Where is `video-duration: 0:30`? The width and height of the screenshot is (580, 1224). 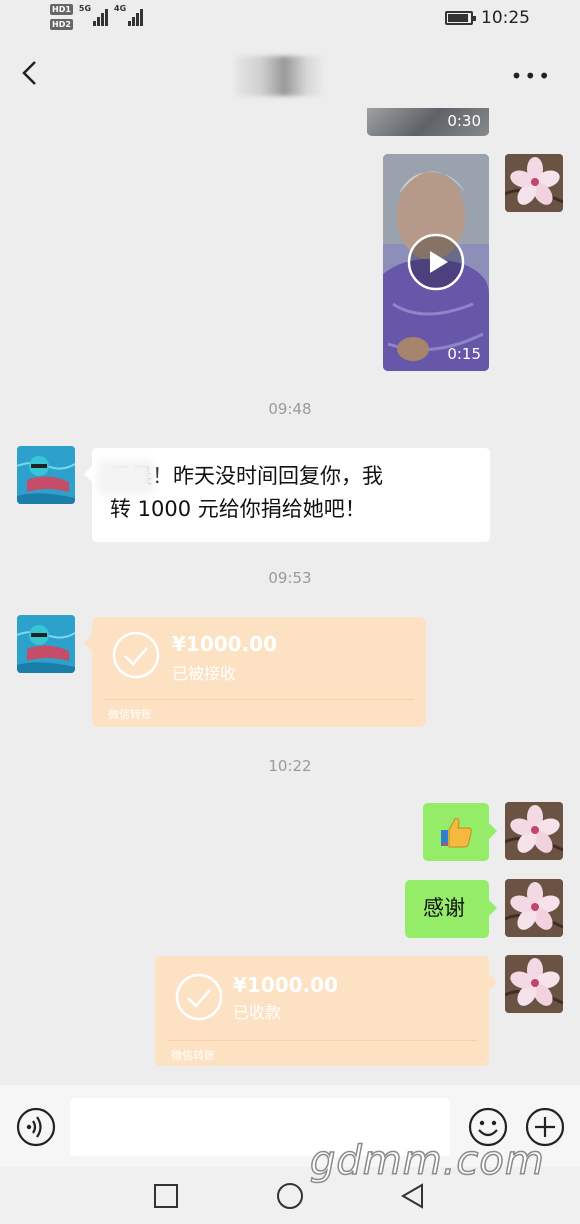 video-duration: 0:30 is located at coordinates (464, 121).